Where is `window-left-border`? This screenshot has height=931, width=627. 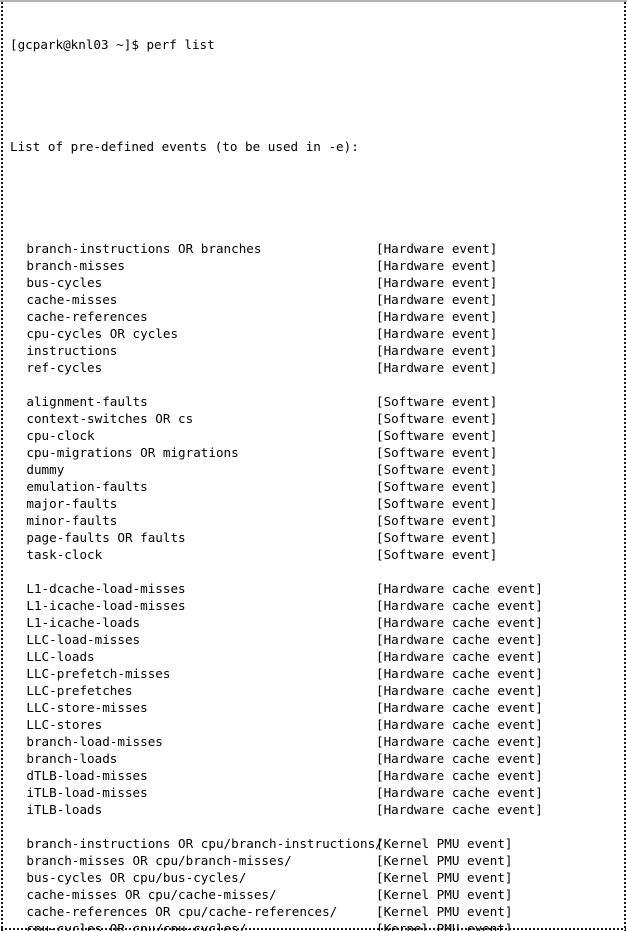 window-left-border is located at coordinates (2, 466).